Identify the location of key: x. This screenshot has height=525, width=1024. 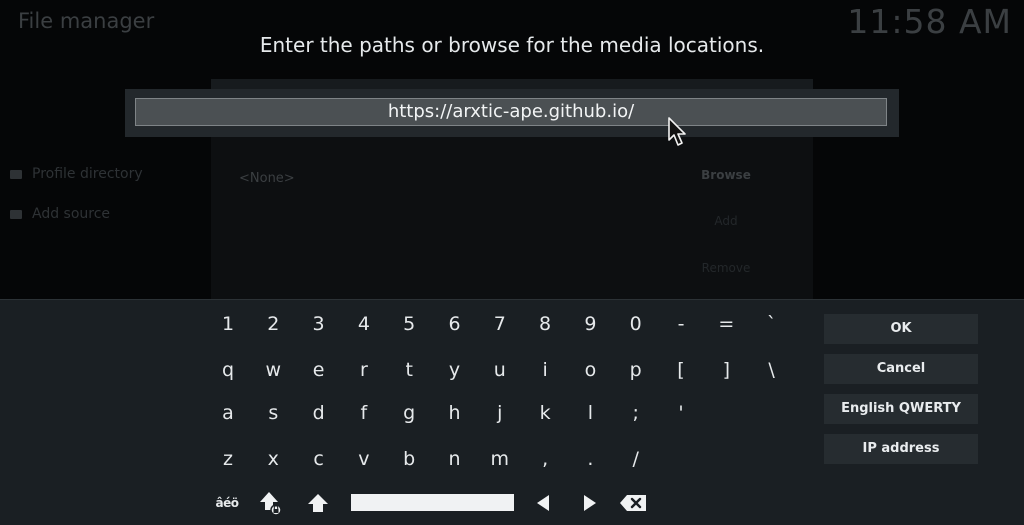
(273, 459).